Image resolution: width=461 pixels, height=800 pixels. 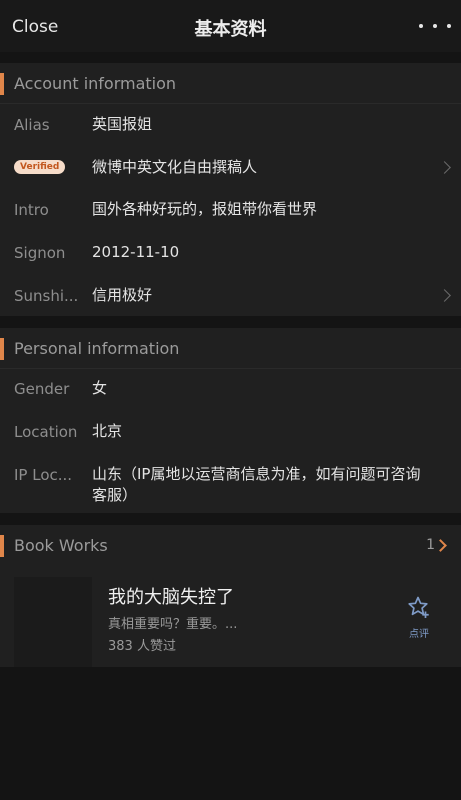 I want to click on verified-value: 微博中英文化自由撰稿人, so click(x=175, y=167).